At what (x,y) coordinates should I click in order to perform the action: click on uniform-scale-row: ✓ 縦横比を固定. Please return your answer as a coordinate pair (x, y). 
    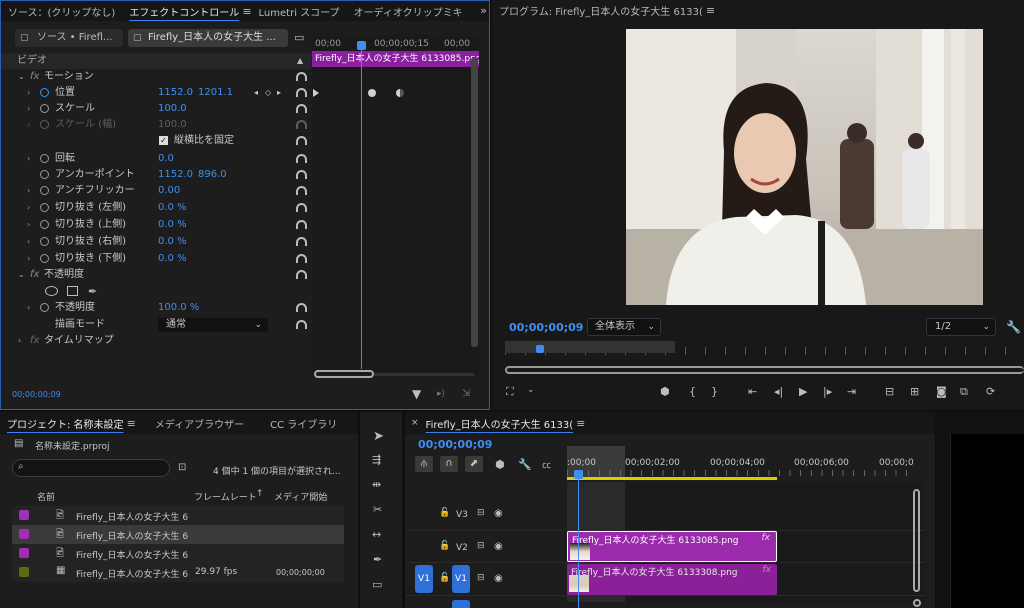
    Looking at the image, I should click on (156, 141).